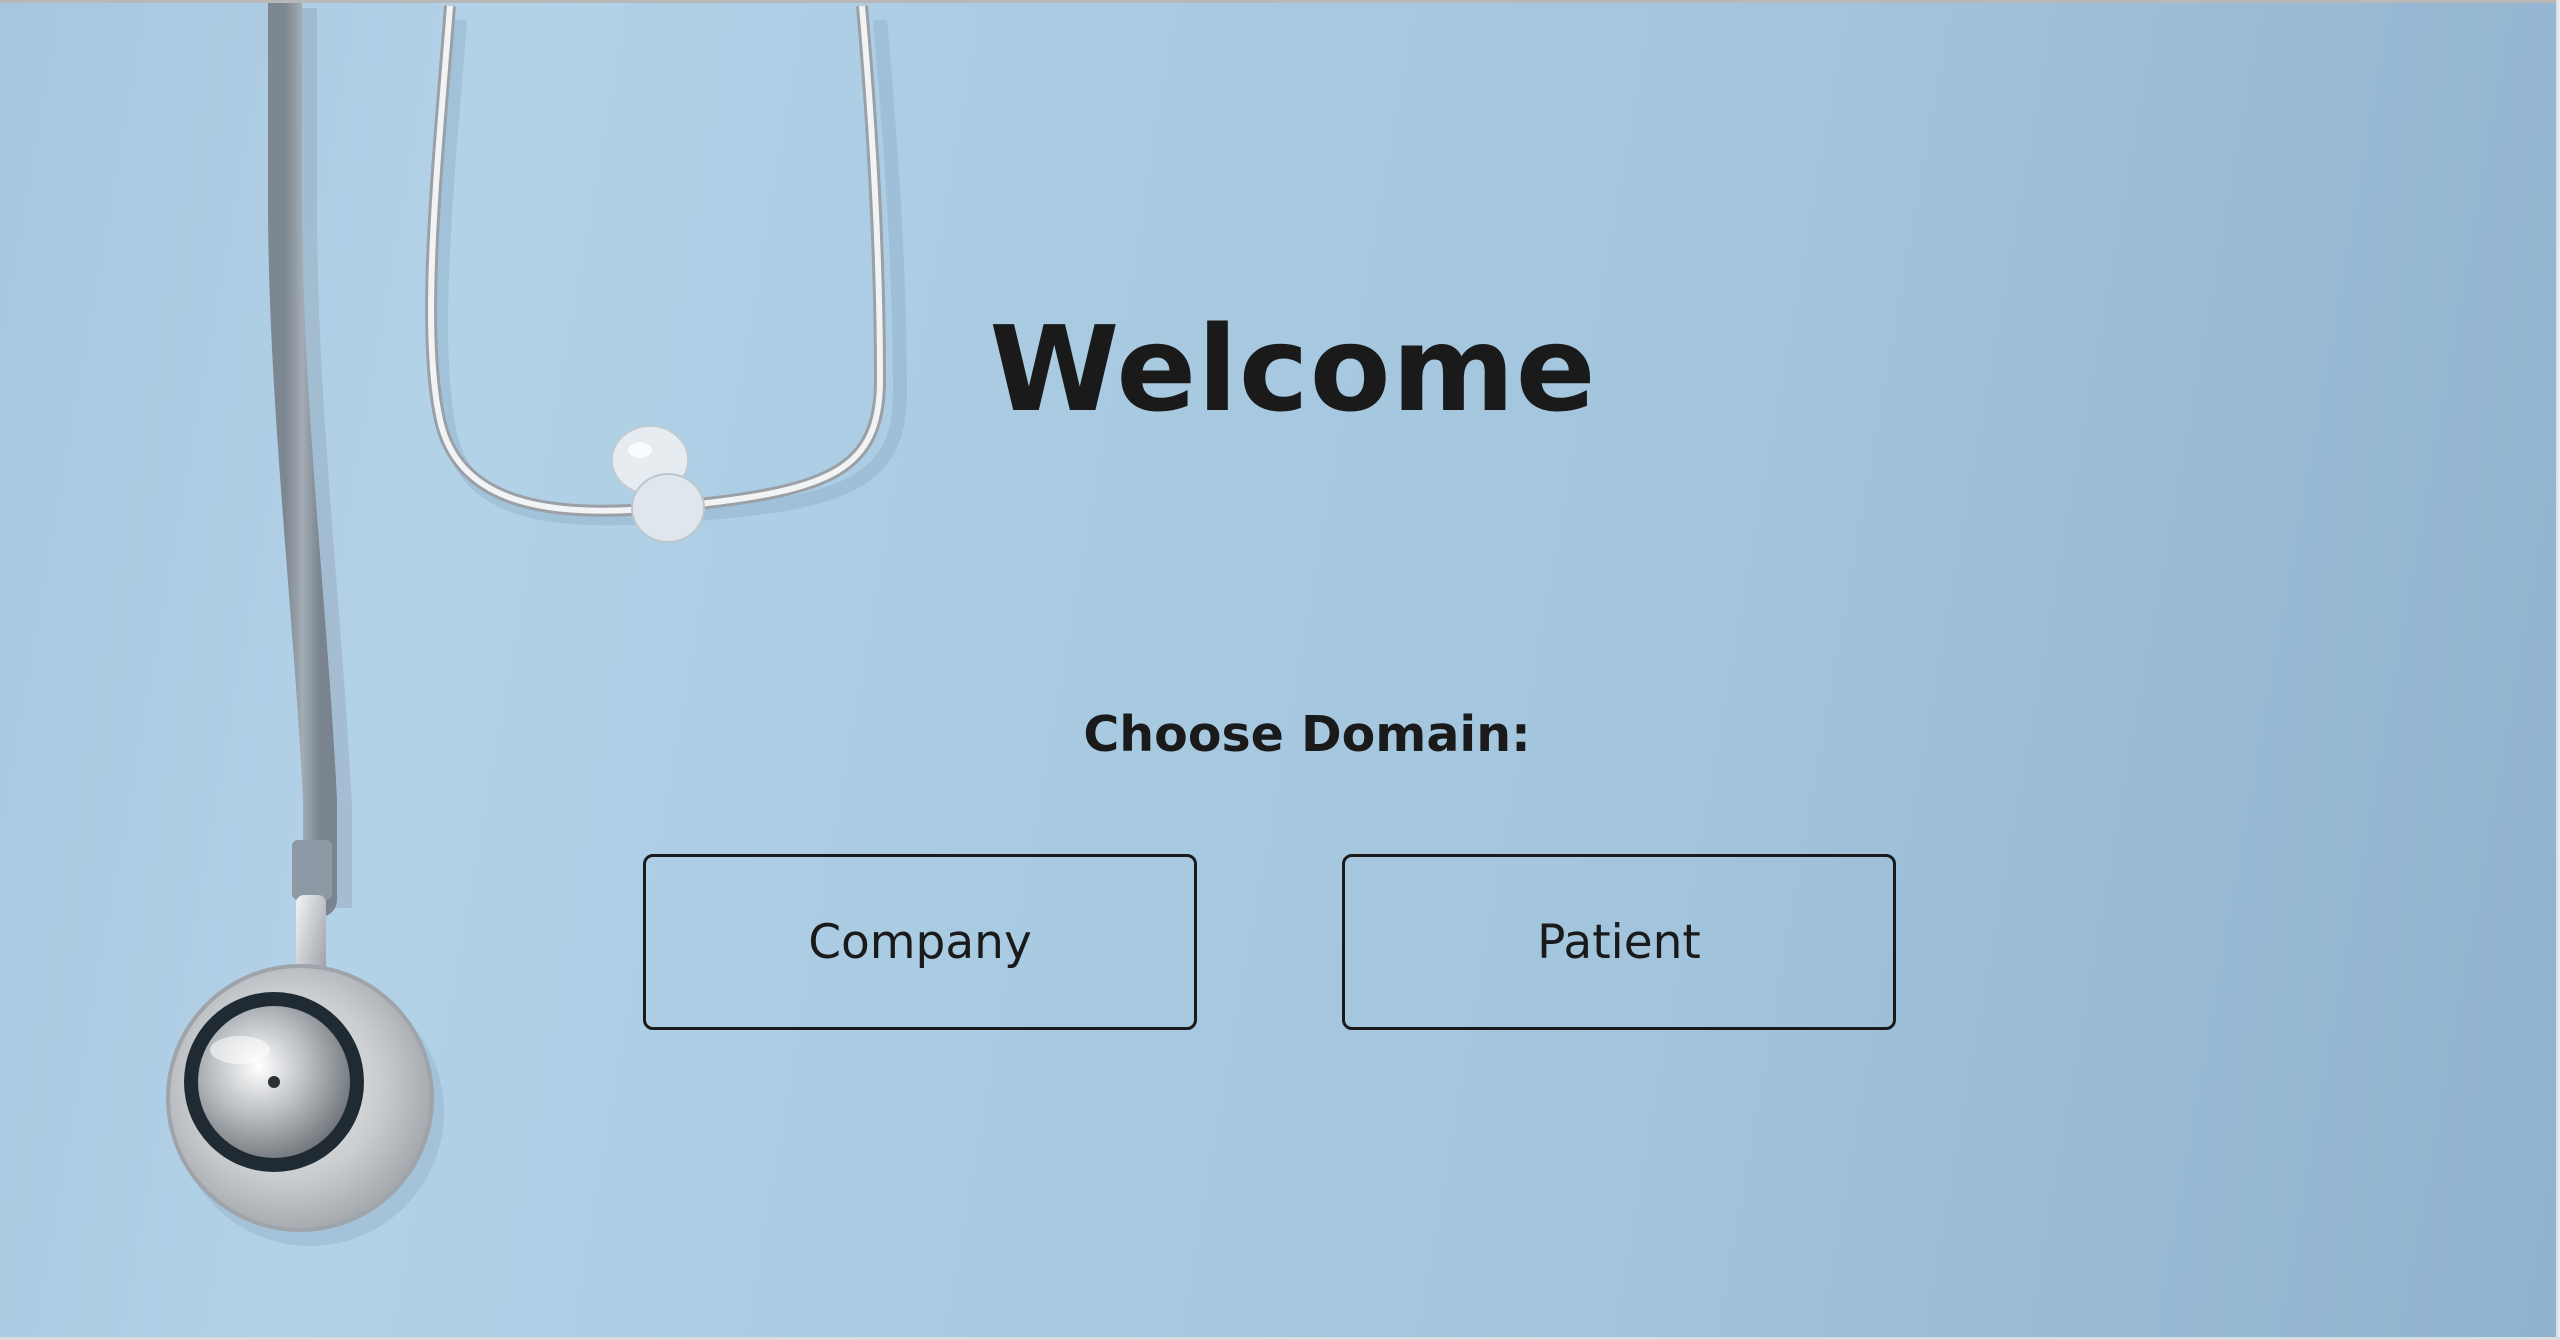 Image resolution: width=2560 pixels, height=1340 pixels. Describe the element at coordinates (1307, 734) in the screenshot. I see `choose-domain-label: Choose Domain:` at that location.